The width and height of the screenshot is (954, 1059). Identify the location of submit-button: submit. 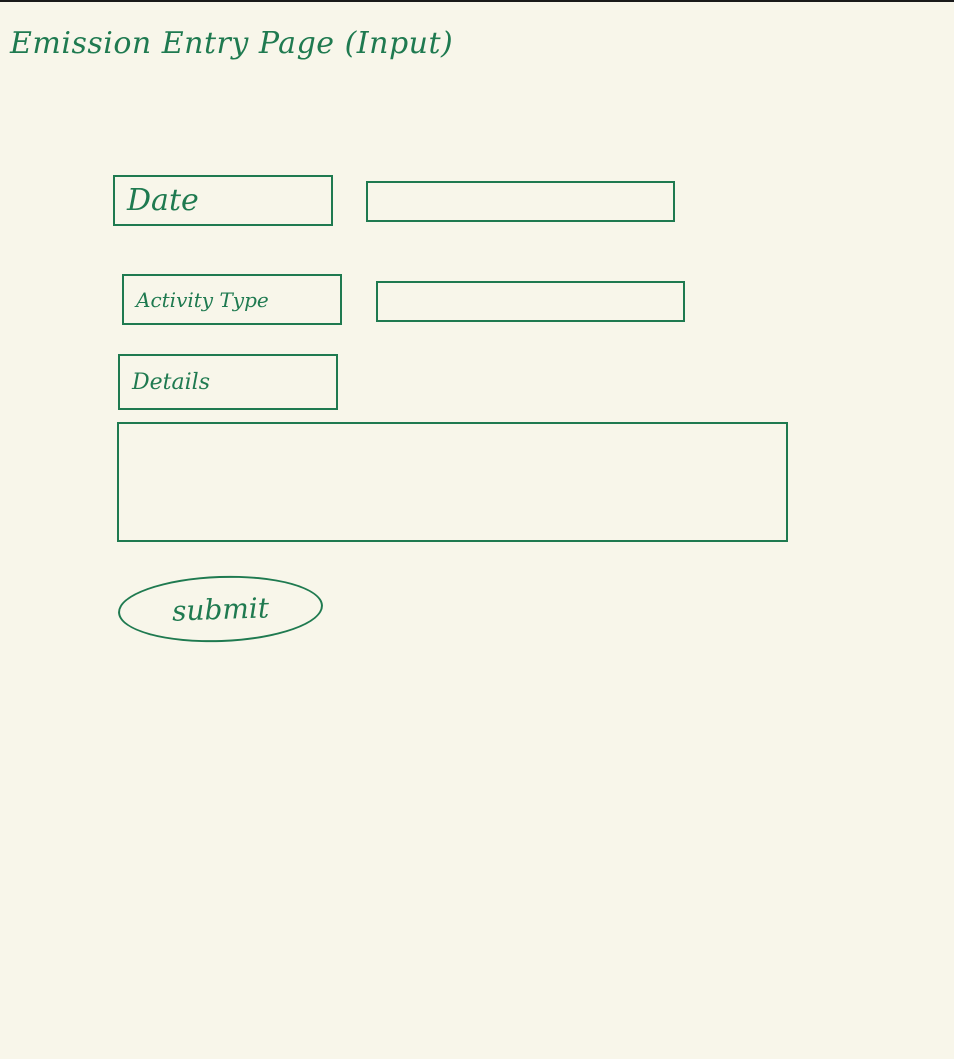
(220, 609).